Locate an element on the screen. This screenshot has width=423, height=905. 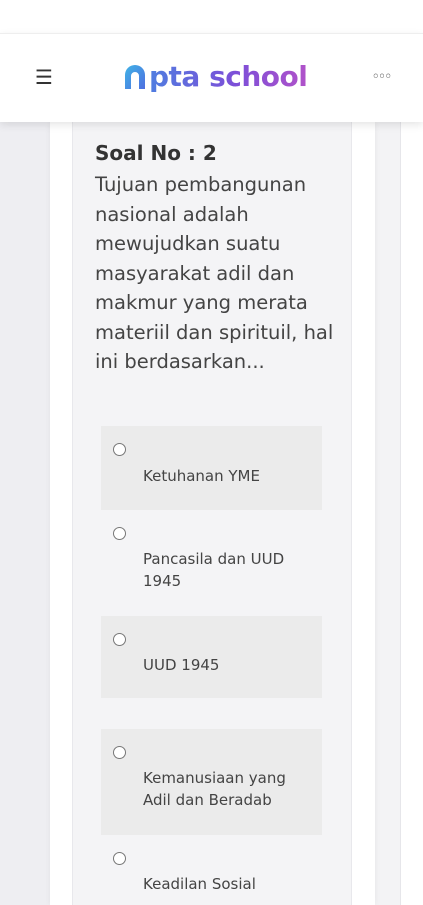
answer-option-3: UUD 1945 is located at coordinates (211, 657).